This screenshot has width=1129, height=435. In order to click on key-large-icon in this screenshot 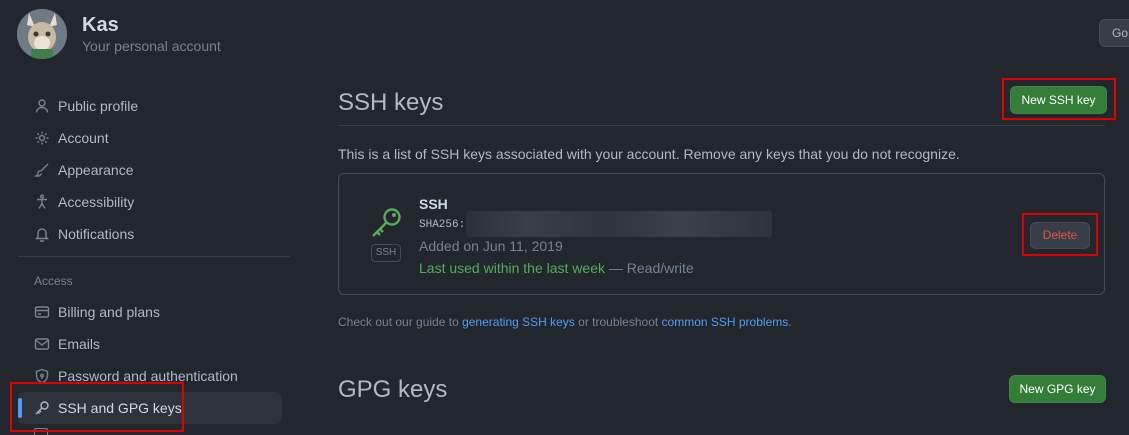, I will do `click(387, 225)`.